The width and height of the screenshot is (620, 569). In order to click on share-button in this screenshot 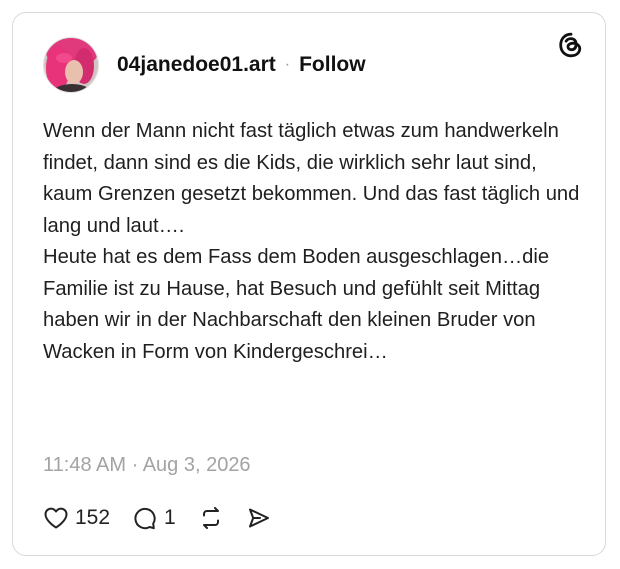, I will do `click(259, 518)`.